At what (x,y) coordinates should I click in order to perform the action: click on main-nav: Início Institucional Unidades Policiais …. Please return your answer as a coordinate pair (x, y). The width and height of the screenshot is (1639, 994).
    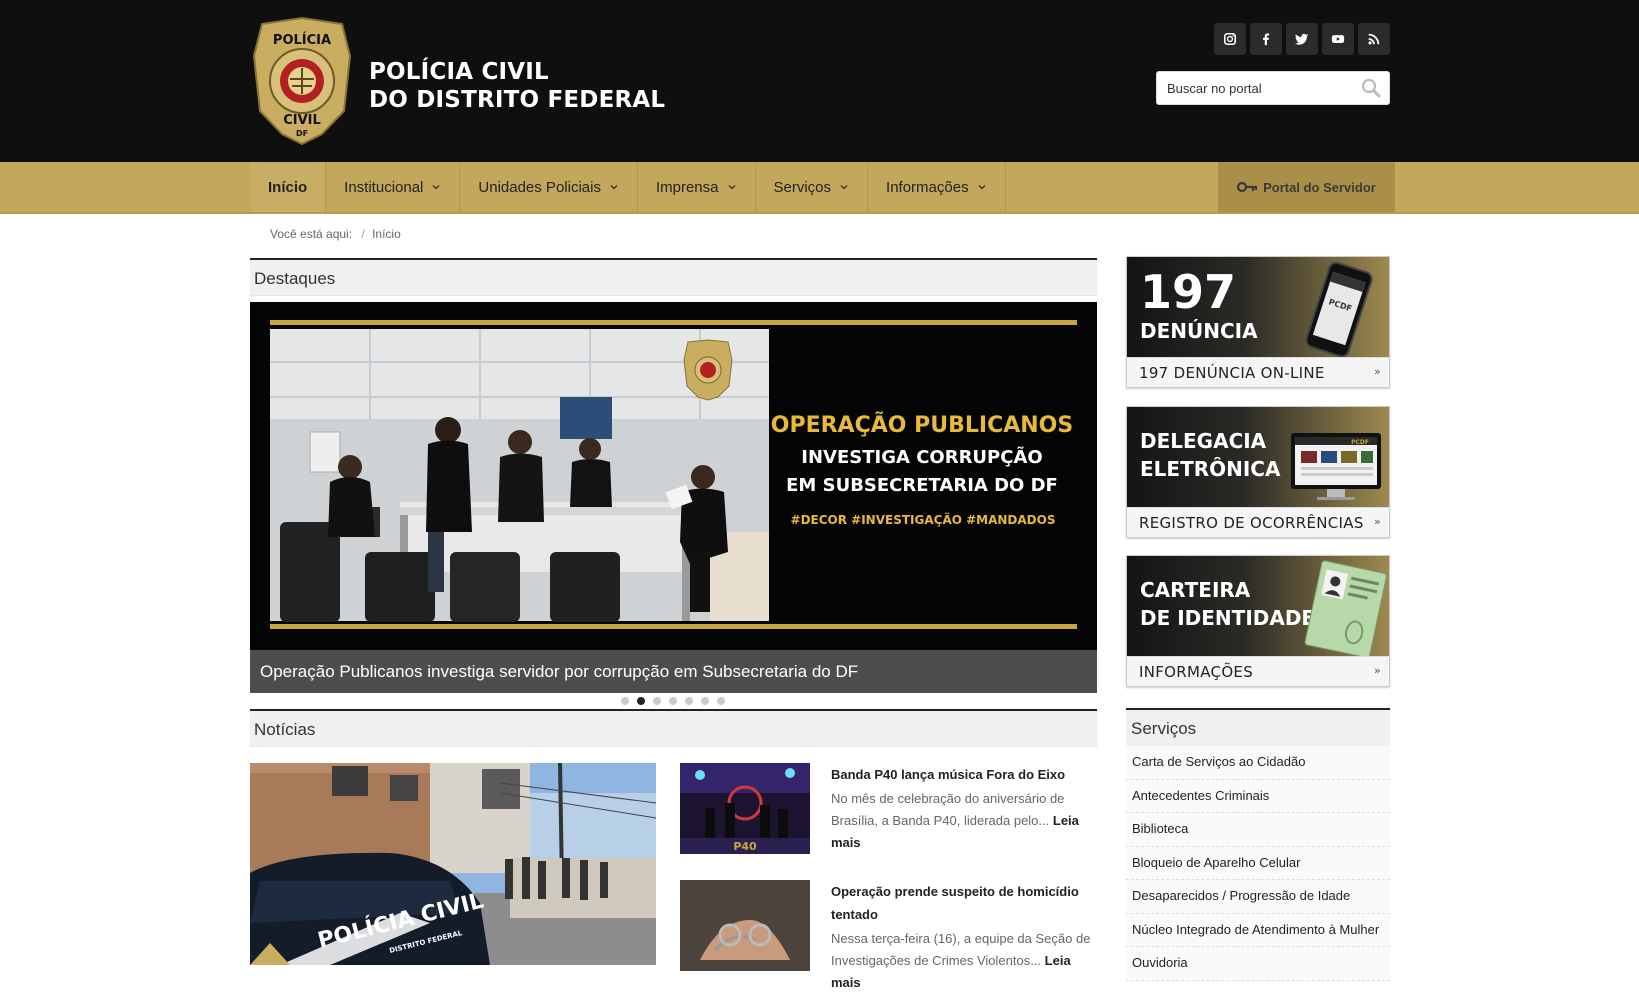
    Looking at the image, I should click on (819, 188).